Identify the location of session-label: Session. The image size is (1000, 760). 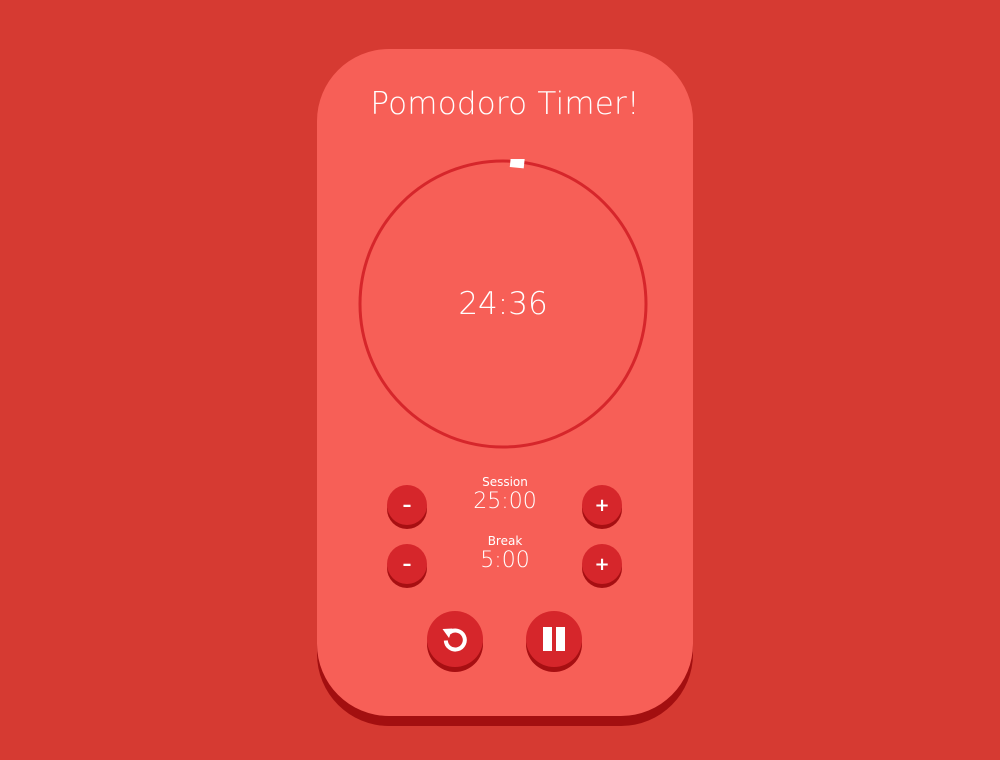
(505, 482).